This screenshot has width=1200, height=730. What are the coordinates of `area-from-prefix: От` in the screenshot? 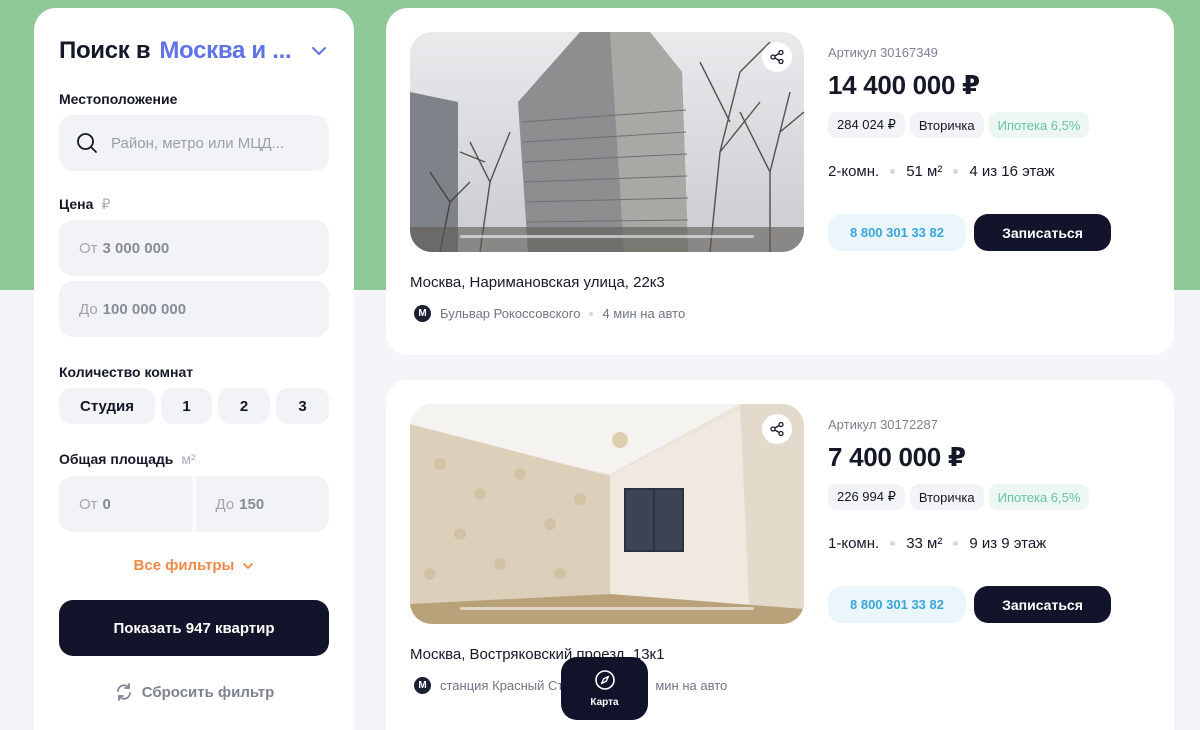 It's located at (88, 504).